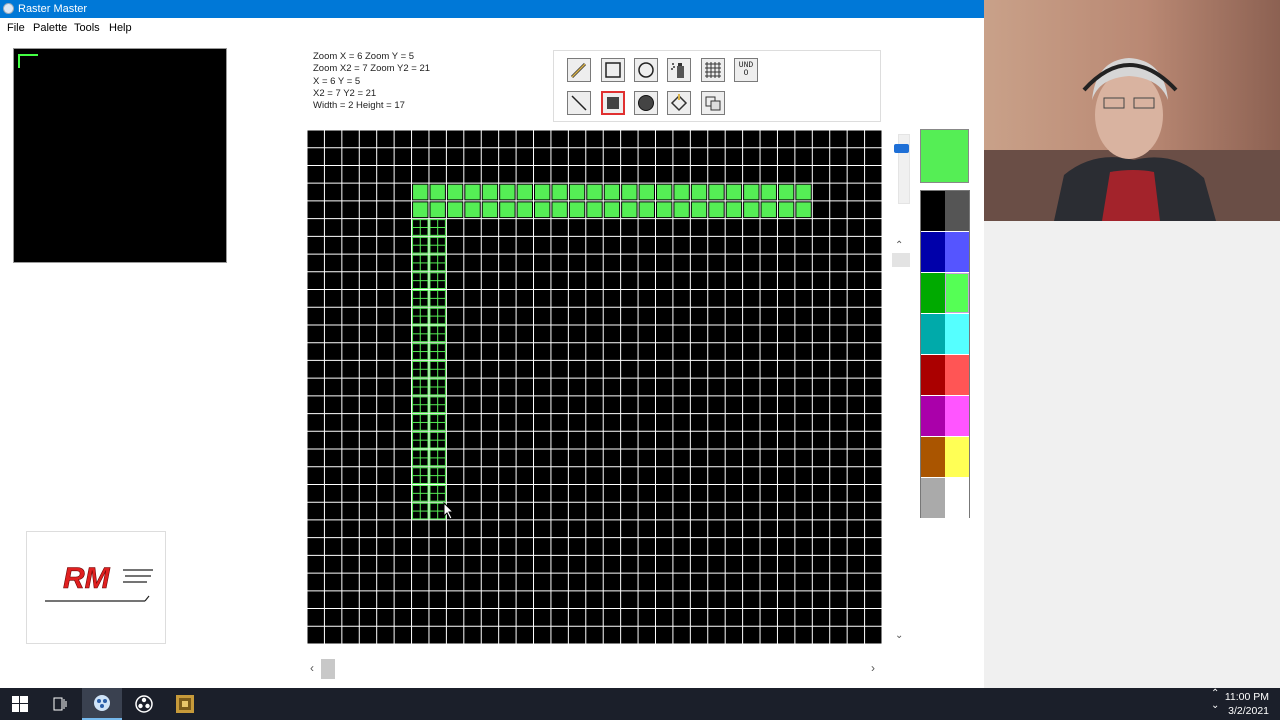 This screenshot has height=720, width=1280. I want to click on title-bar: Raster Master, so click(492, 9).